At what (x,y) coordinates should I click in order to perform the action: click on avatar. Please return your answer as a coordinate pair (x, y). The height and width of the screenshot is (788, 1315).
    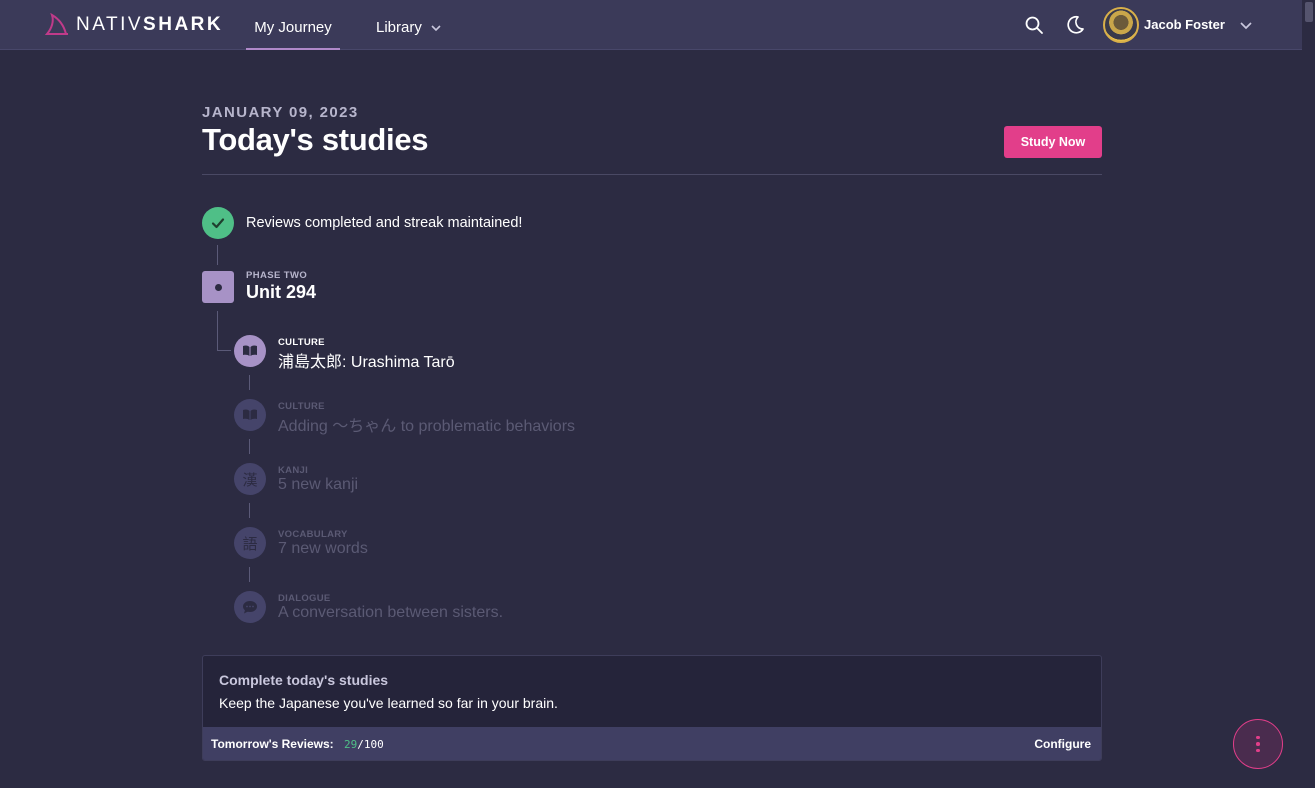
    Looking at the image, I should click on (1121, 25).